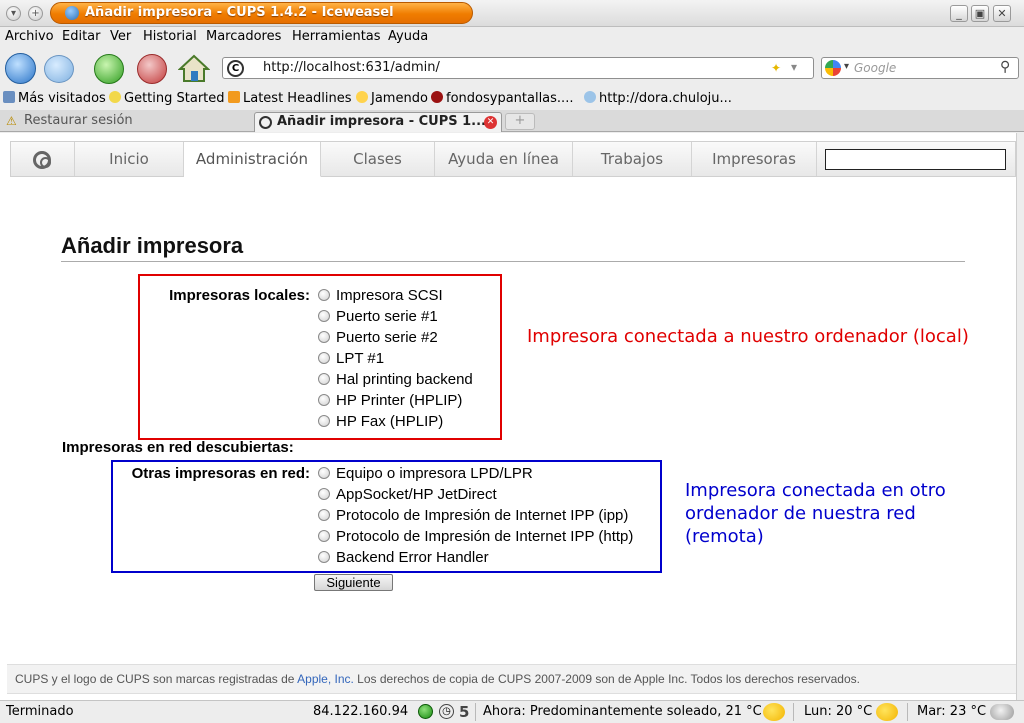  What do you see at coordinates (9, 97) in the screenshot?
I see `bookmark-icon` at bounding box center [9, 97].